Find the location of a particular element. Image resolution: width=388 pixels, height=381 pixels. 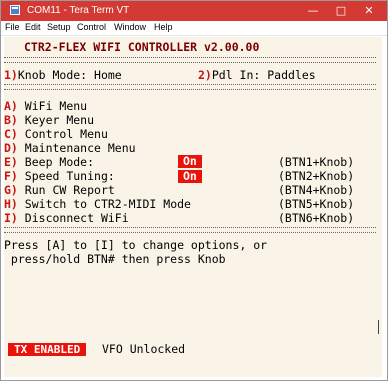

tx-enabled-badge: TX ENABLED is located at coordinates (47, 349).